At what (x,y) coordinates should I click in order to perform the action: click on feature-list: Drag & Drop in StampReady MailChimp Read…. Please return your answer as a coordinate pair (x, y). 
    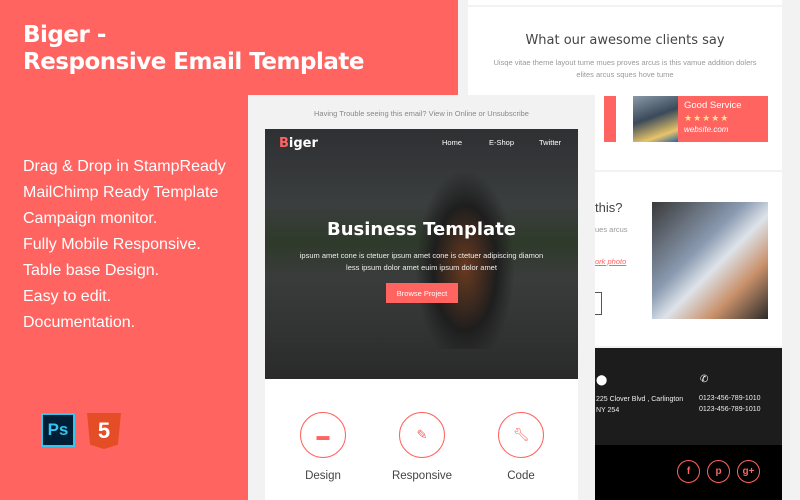
    Looking at the image, I should click on (124, 245).